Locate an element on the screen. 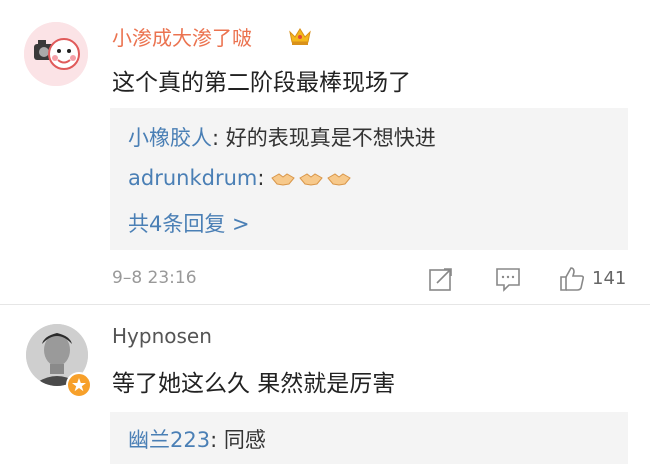  more-replies-link: 共4条回复 > is located at coordinates (189, 223).